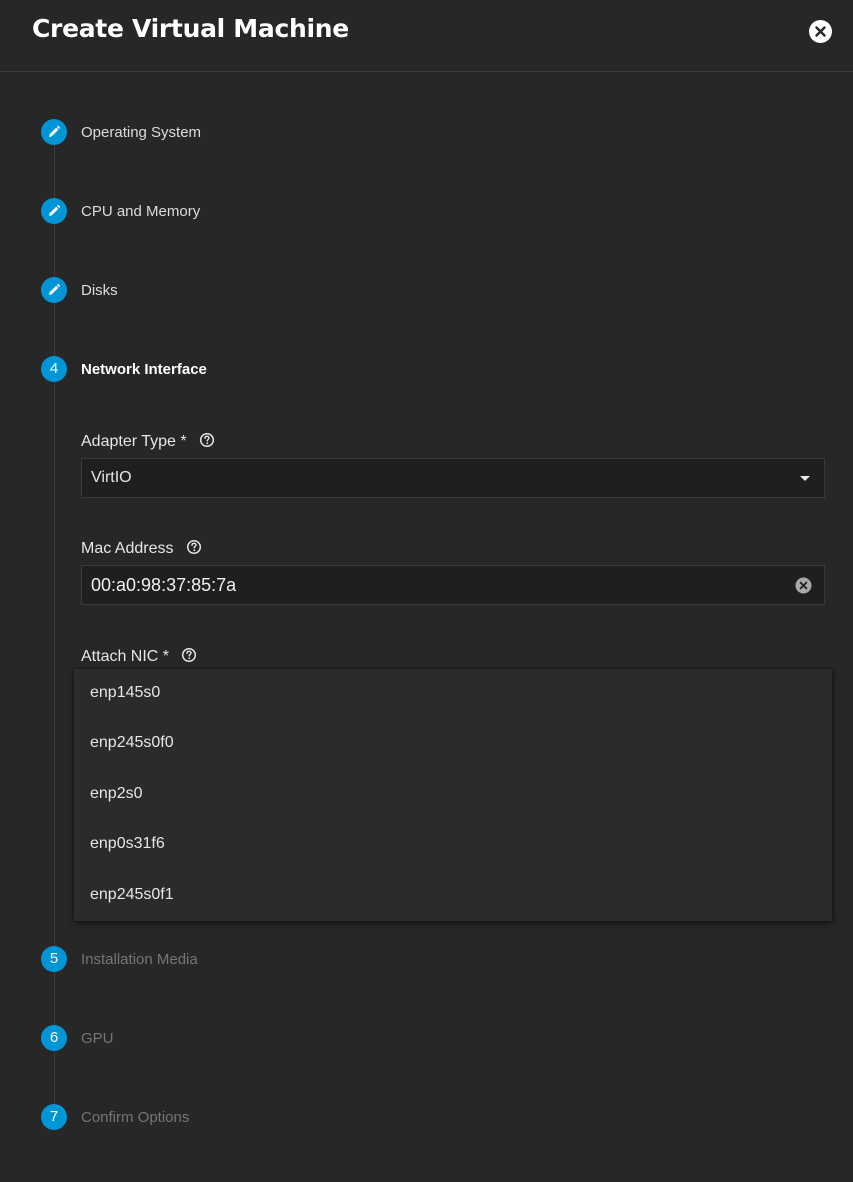 The image size is (853, 1182). What do you see at coordinates (116, 793) in the screenshot?
I see `option-label: enp2s0` at bounding box center [116, 793].